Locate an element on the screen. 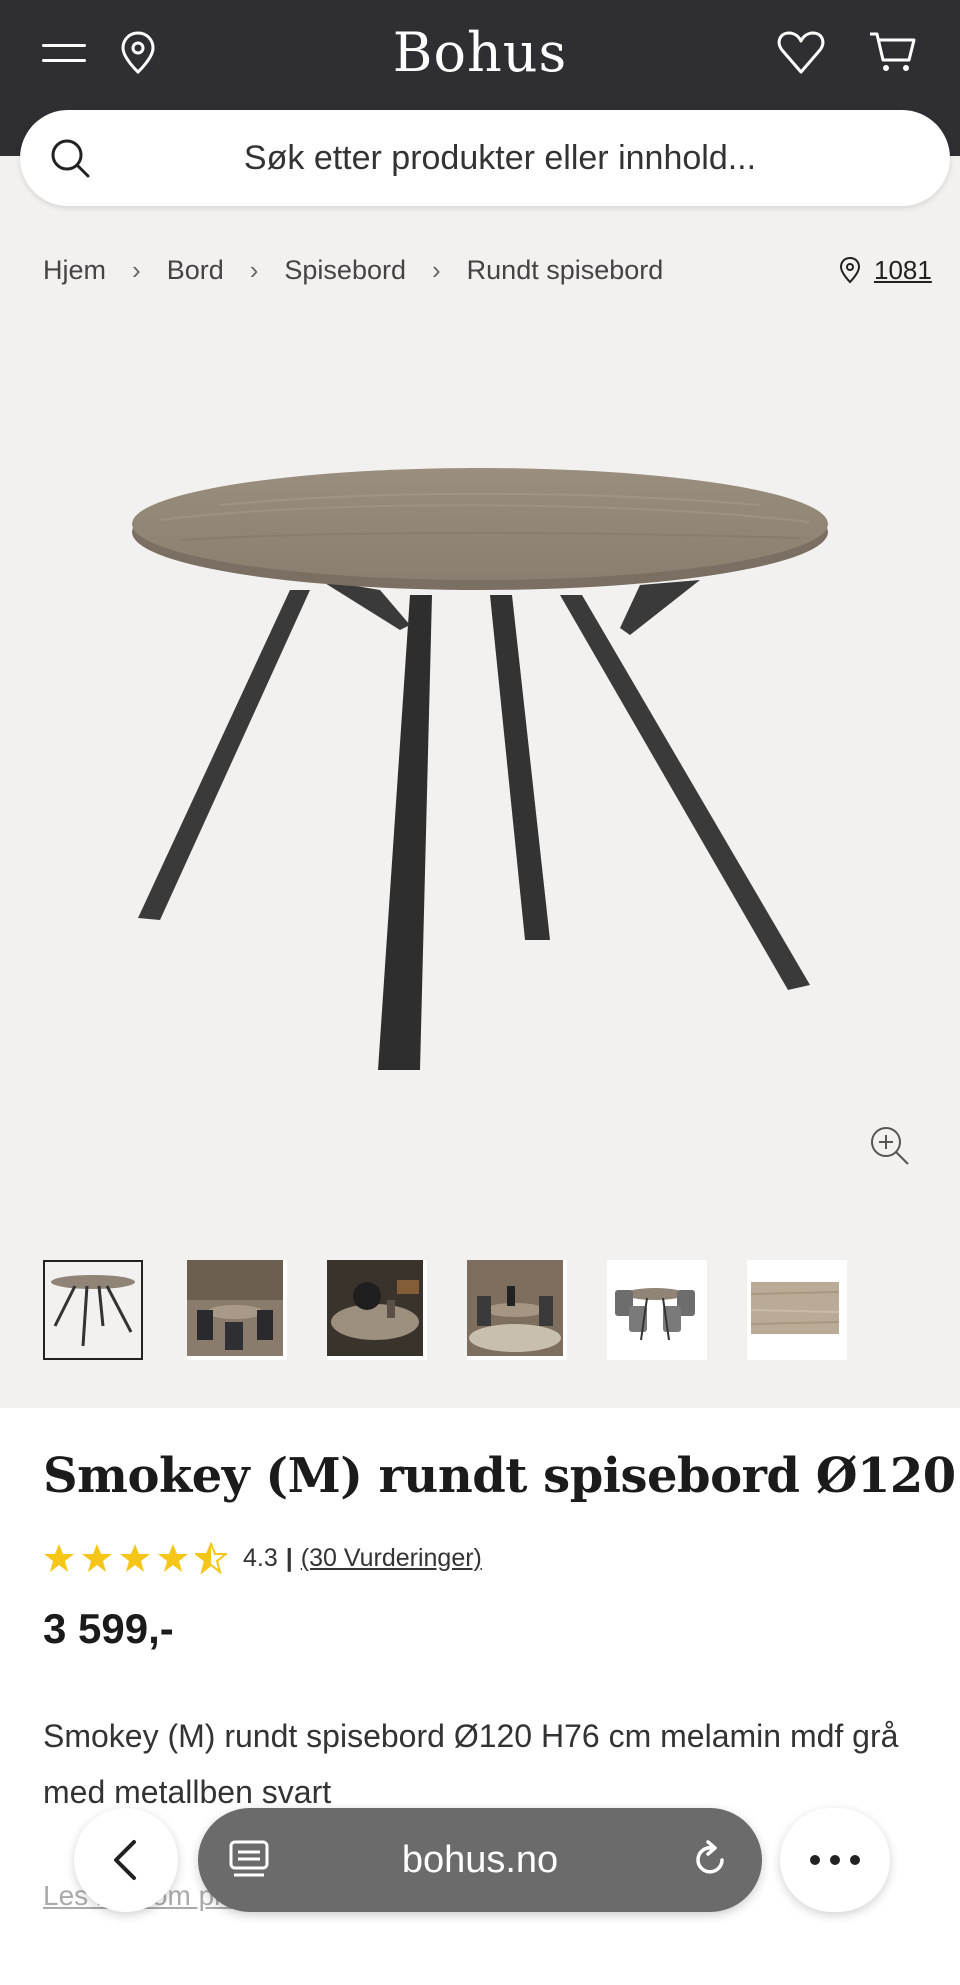  thumbnail-chairs-image is located at coordinates (655, 1308).